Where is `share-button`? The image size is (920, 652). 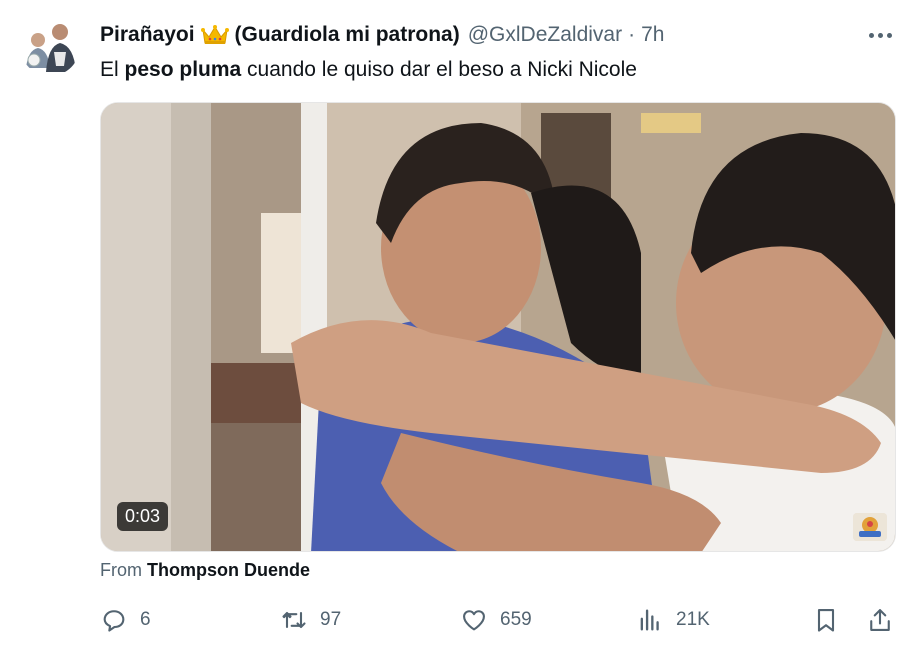
share-button is located at coordinates (880, 620).